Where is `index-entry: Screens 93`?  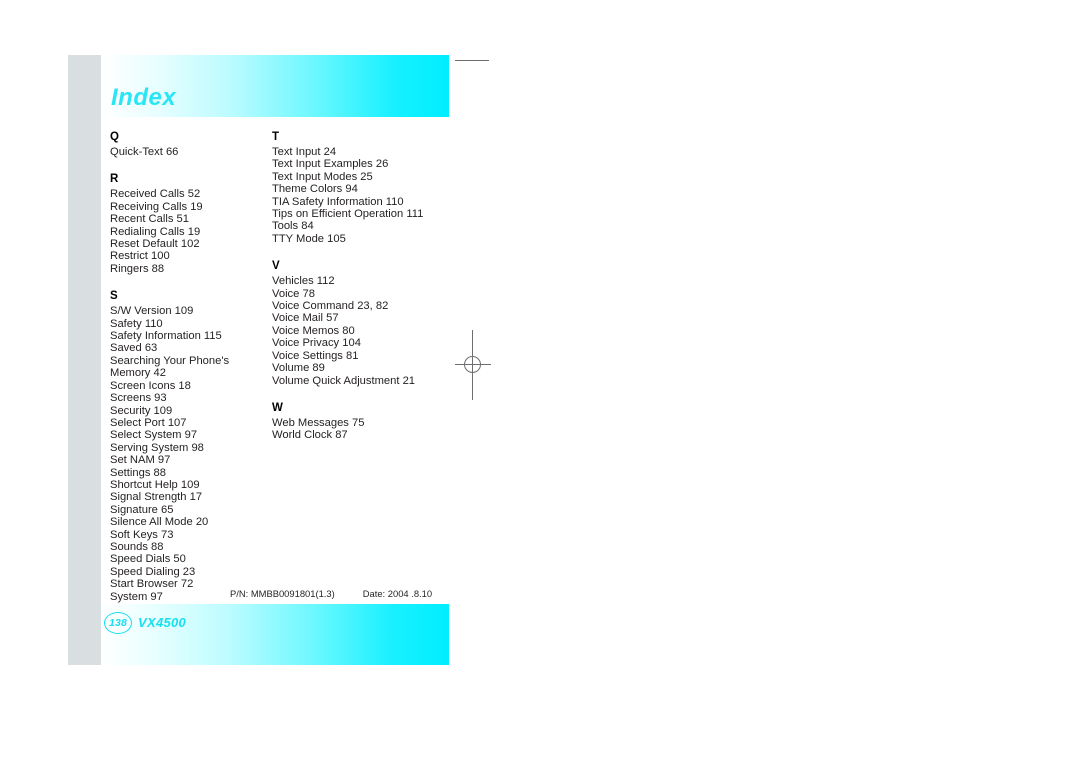 index-entry: Screens 93 is located at coordinates (138, 398).